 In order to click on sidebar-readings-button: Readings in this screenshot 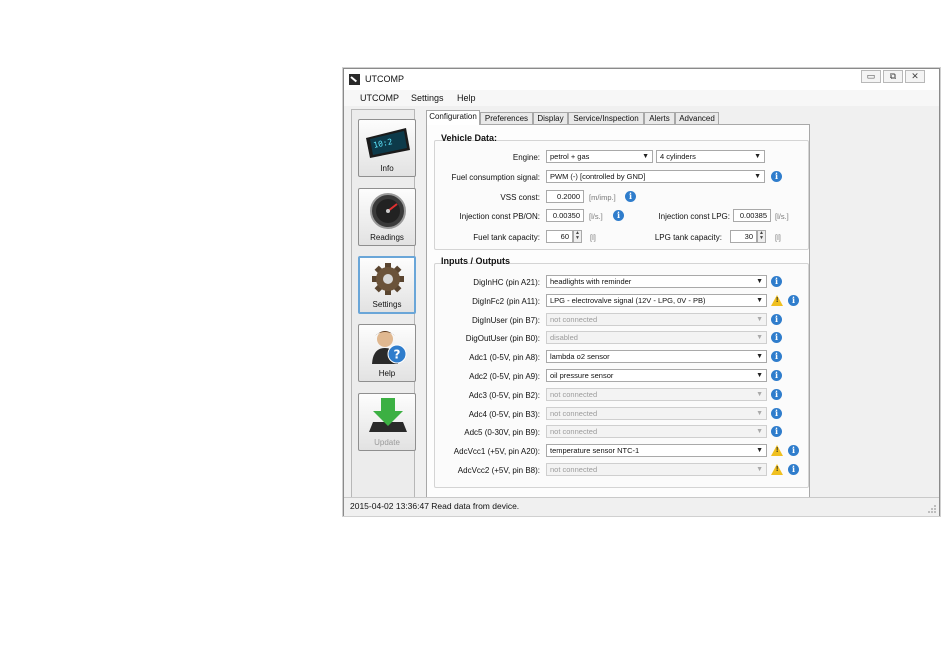, I will do `click(387, 217)`.